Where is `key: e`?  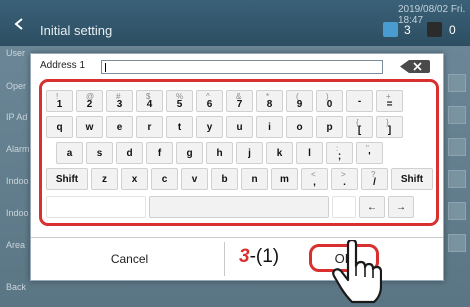 key: e is located at coordinates (119, 127).